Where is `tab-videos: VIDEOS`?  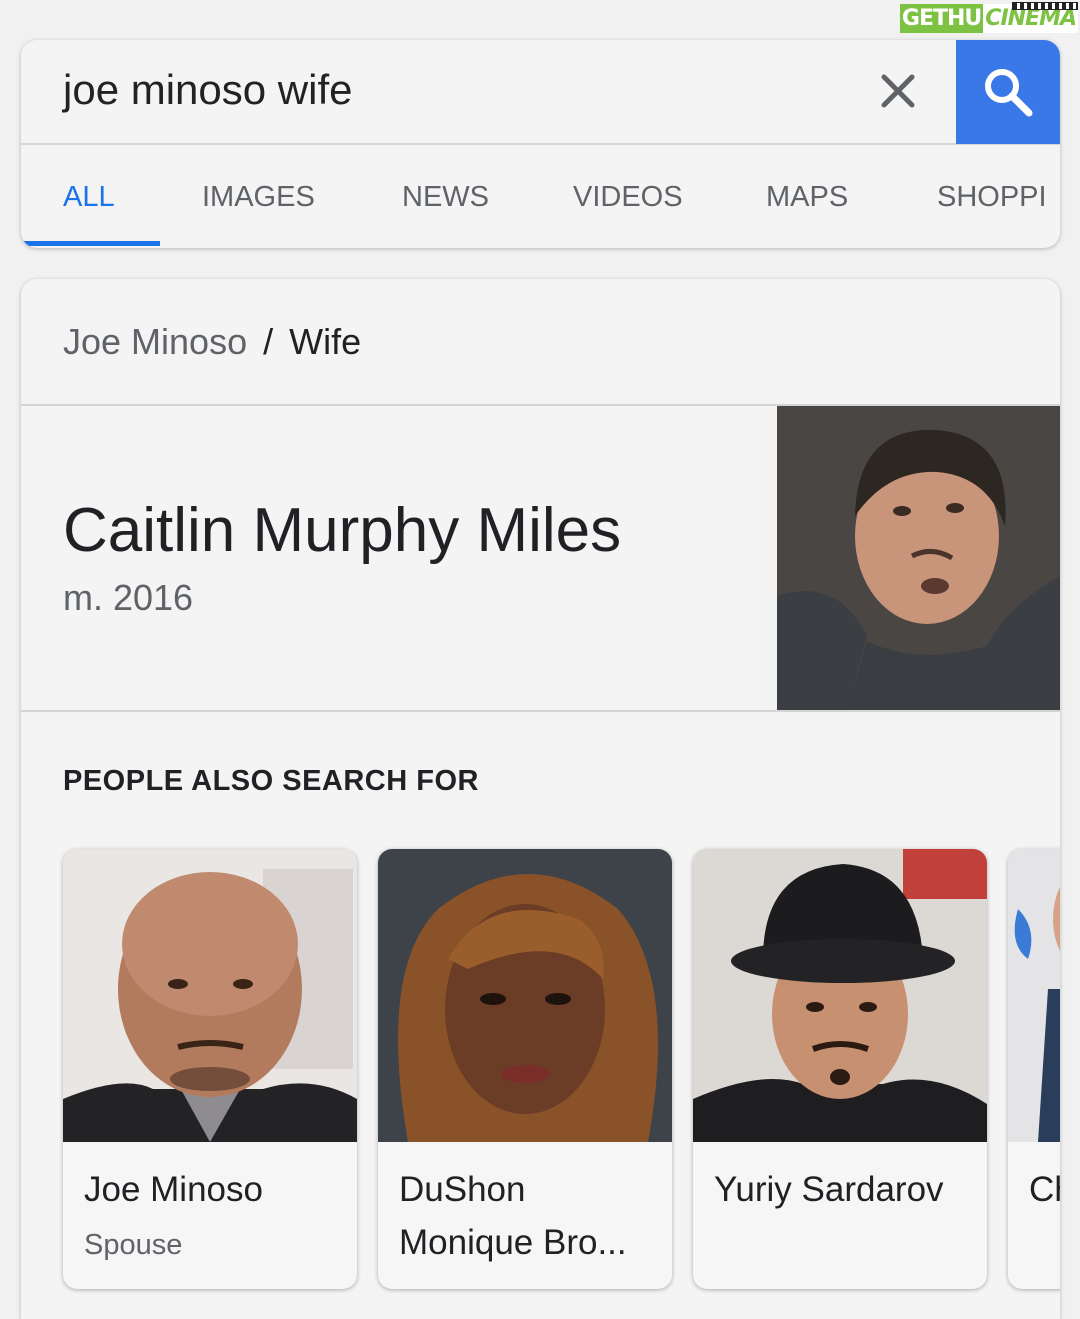 tab-videos: VIDEOS is located at coordinates (628, 197).